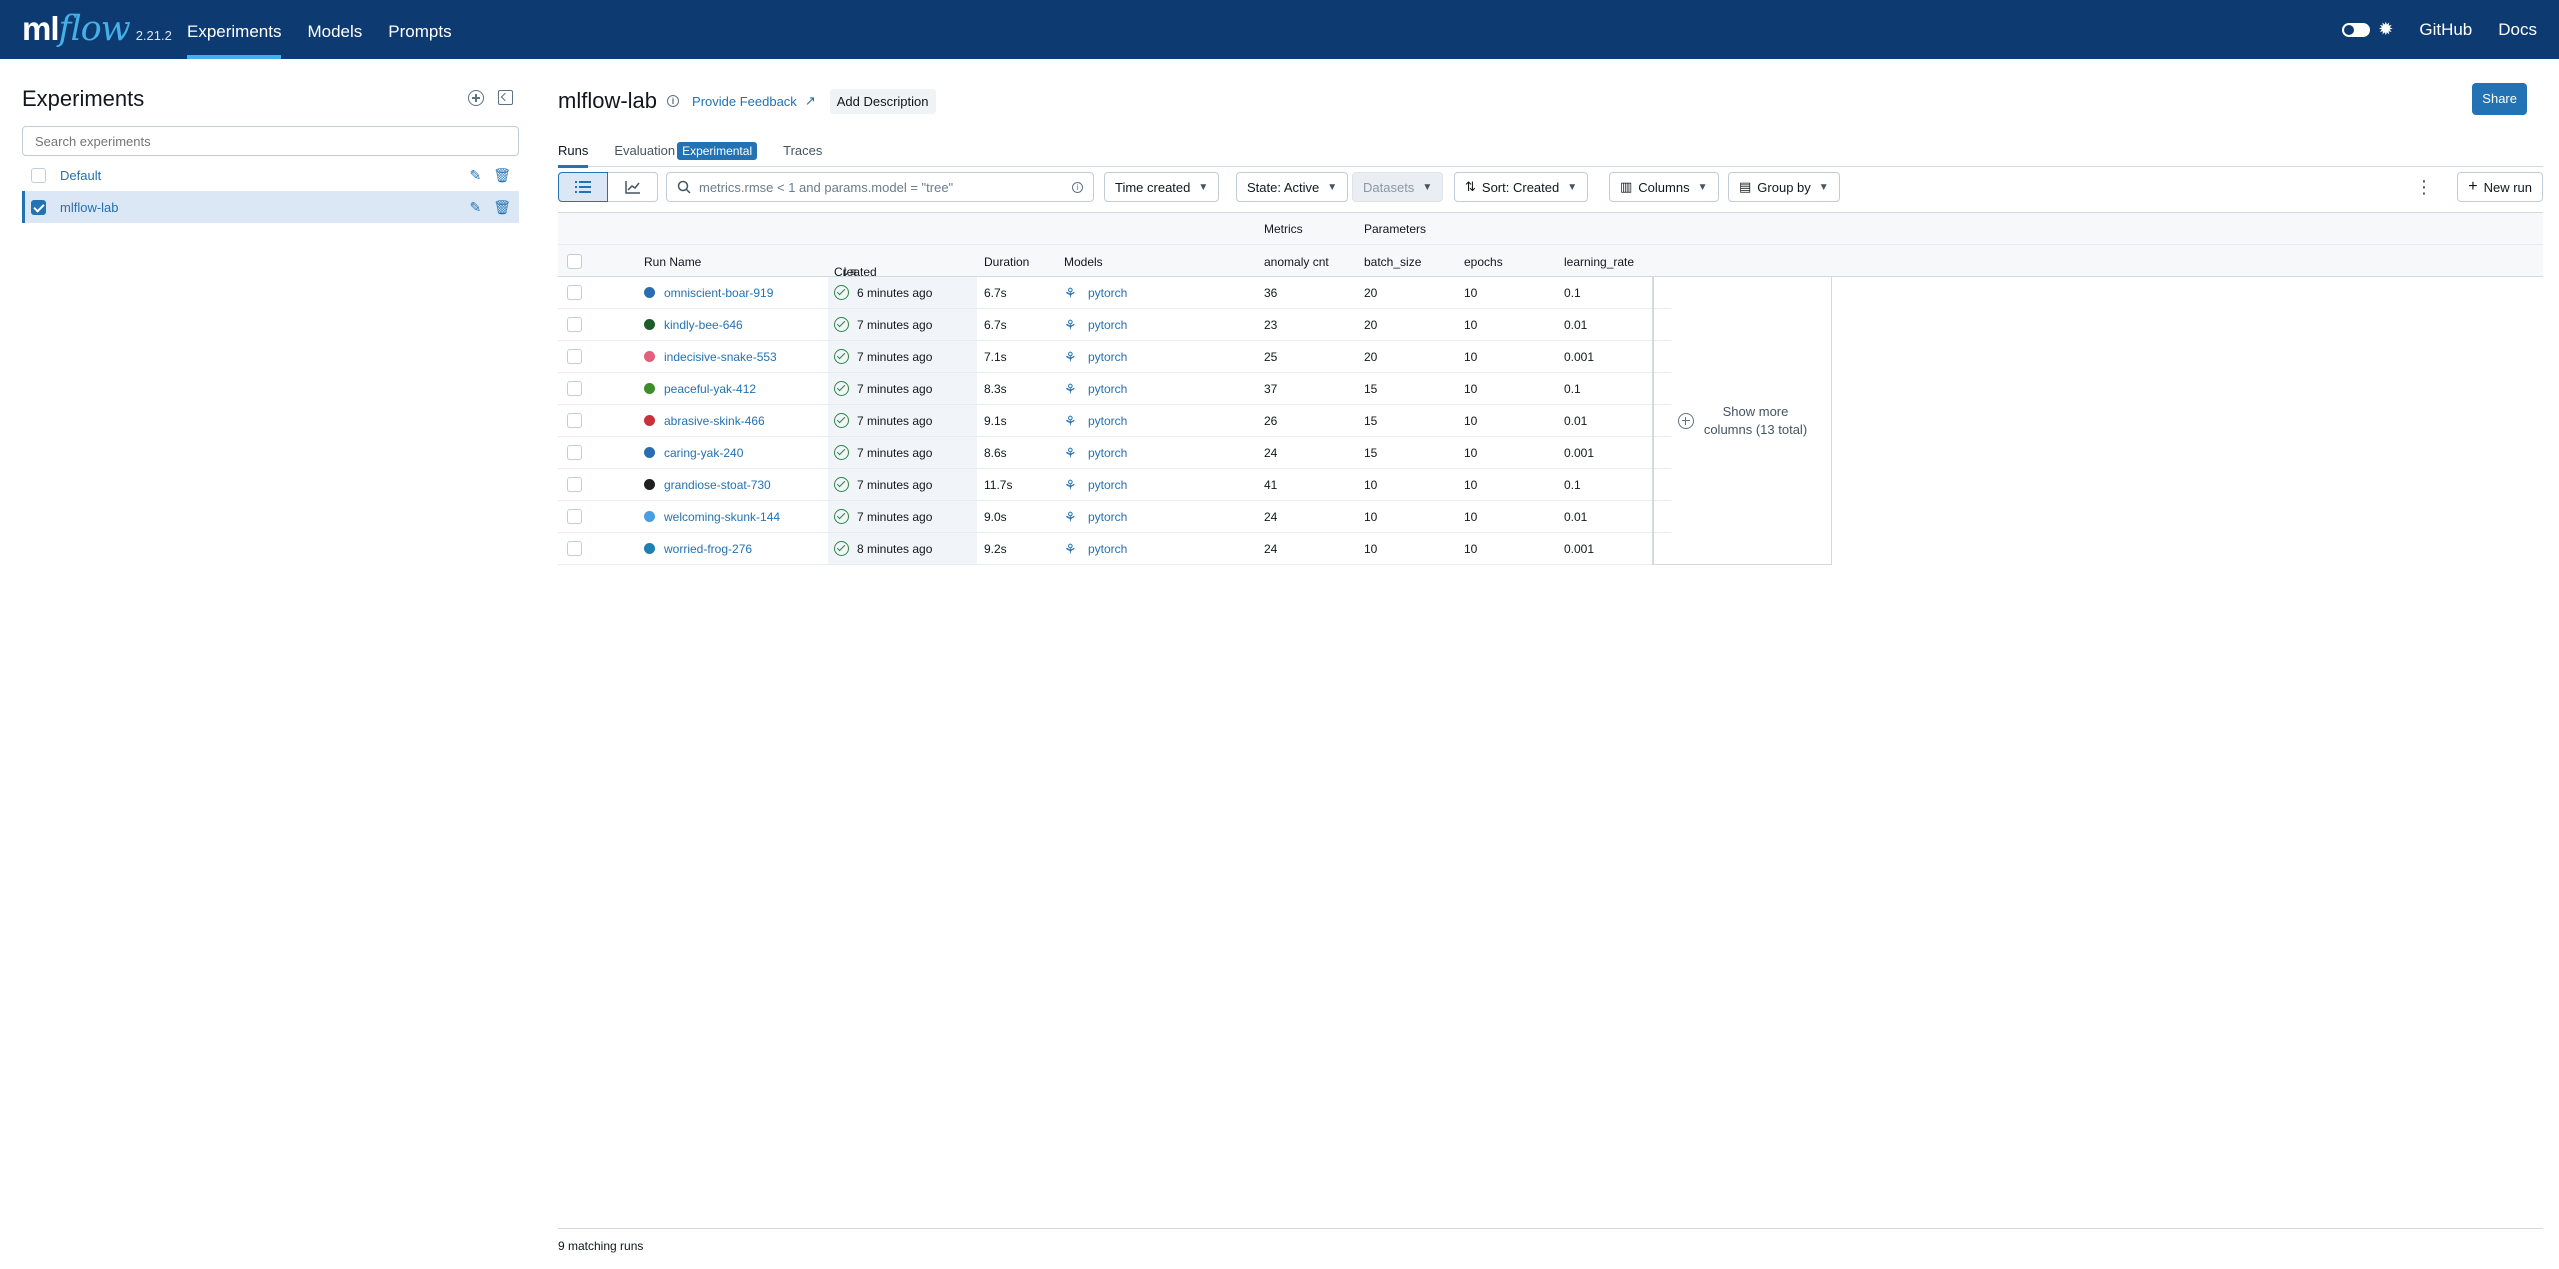 Image resolution: width=2559 pixels, height=1269 pixels. I want to click on tab-runs: Runs, so click(573, 151).